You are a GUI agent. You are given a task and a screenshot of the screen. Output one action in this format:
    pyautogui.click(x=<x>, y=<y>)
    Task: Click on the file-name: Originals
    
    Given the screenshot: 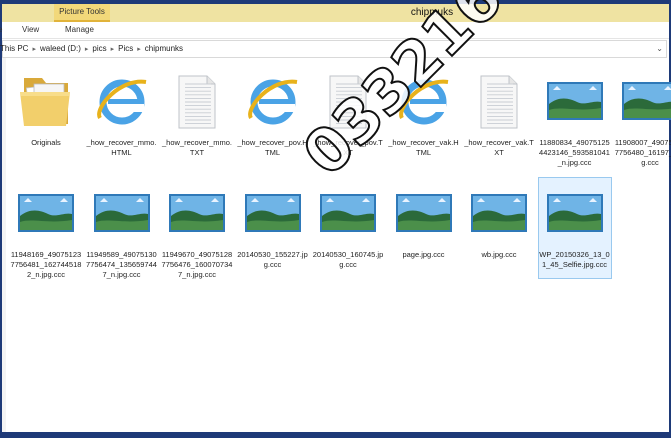 What is the action you would take?
    pyautogui.click(x=46, y=142)
    